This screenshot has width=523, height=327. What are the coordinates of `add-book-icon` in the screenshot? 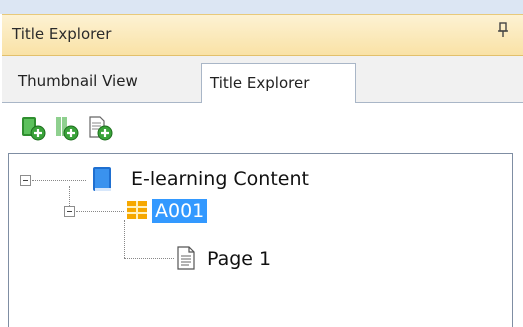 It's located at (33, 128).